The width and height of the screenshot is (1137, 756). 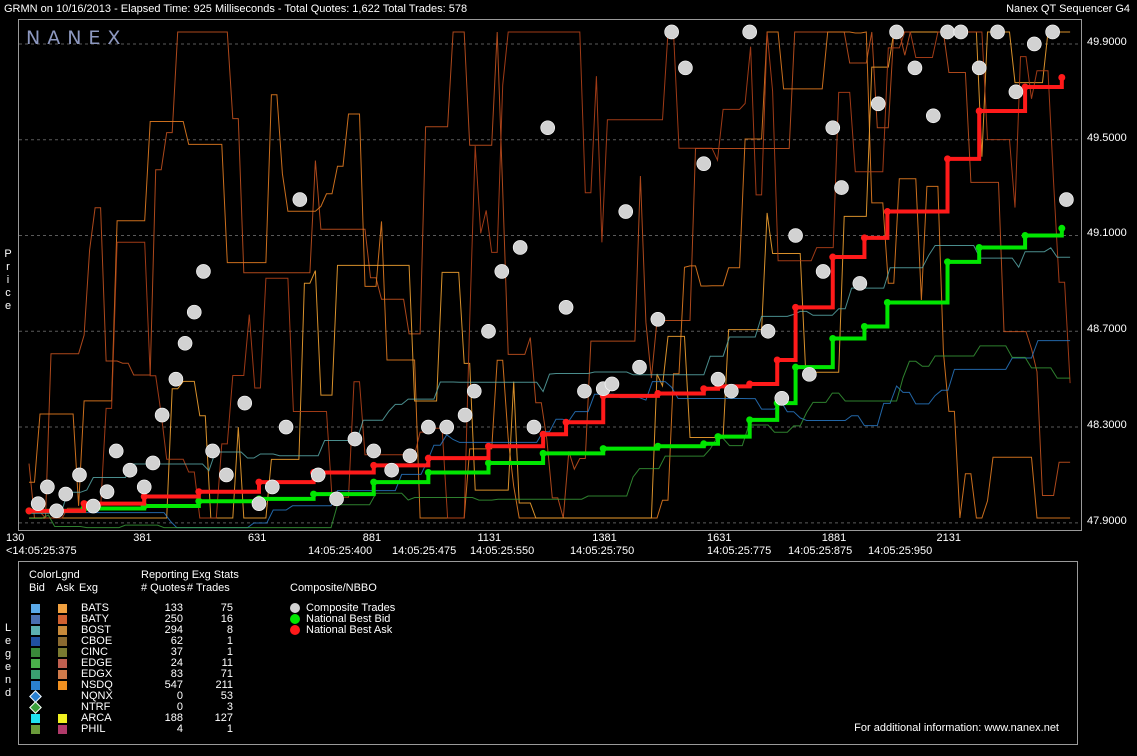 I want to click on x-tick-label-2: 631, so click(x=257, y=538).